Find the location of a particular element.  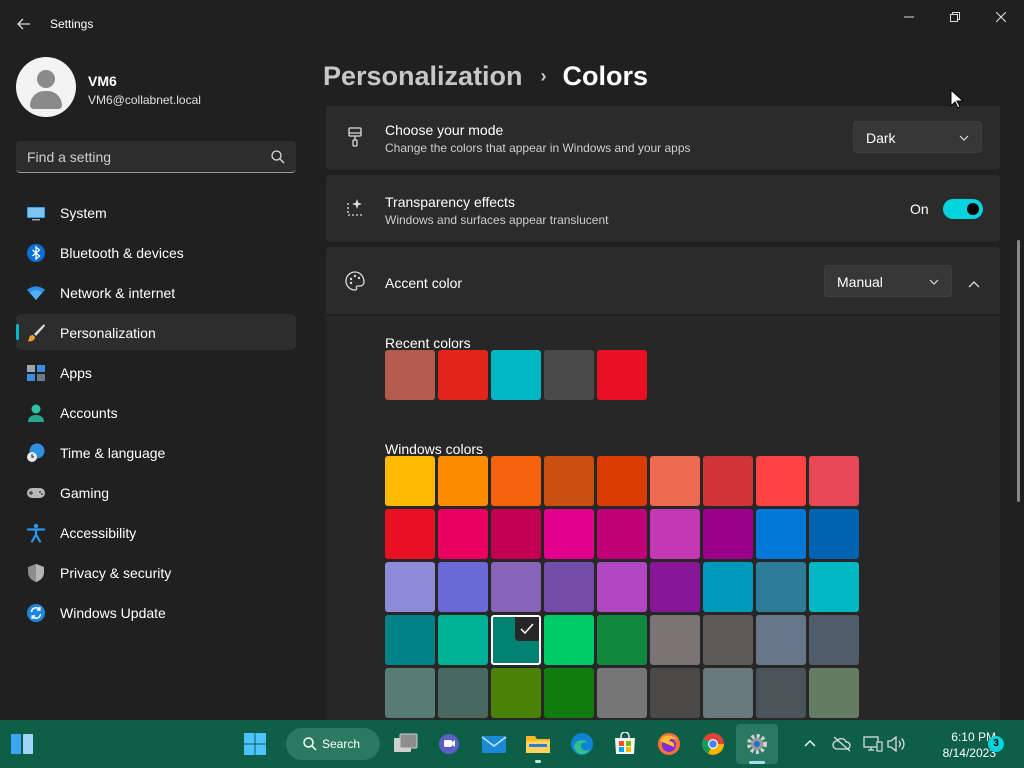

search-input is located at coordinates (141, 156).